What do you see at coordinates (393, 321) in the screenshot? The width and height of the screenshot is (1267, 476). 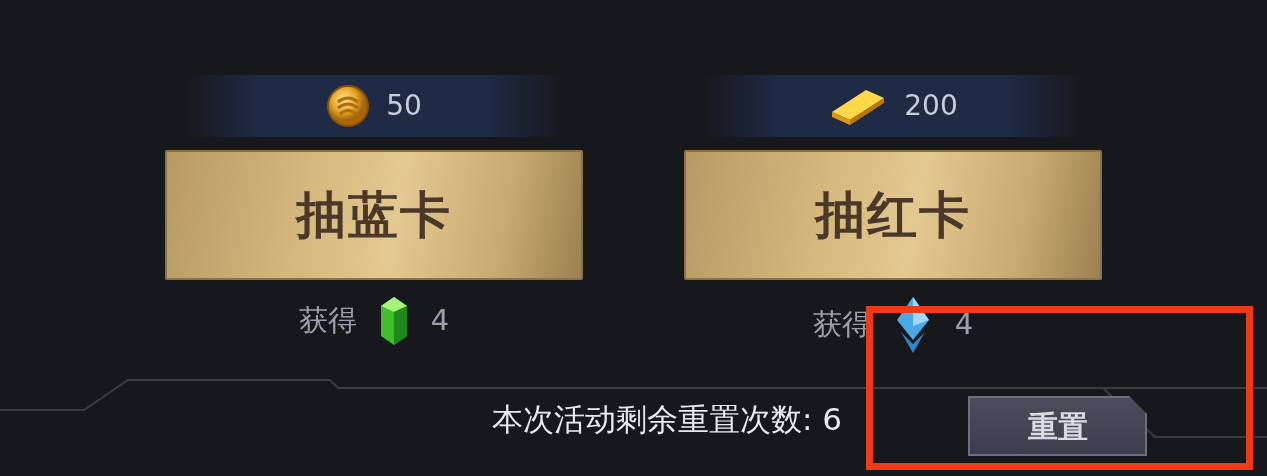 I see `gem-icon` at bounding box center [393, 321].